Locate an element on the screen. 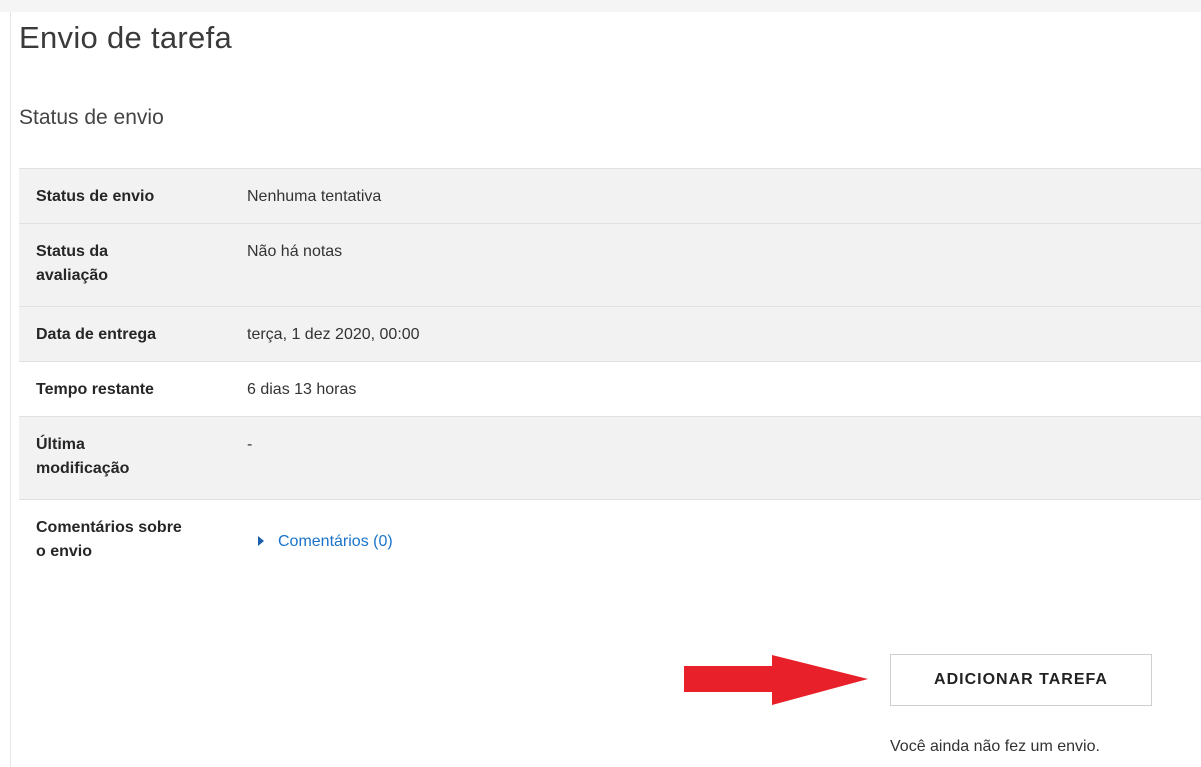 Image resolution: width=1201 pixels, height=767 pixels. row-label: Data de entrega is located at coordinates (133, 334).